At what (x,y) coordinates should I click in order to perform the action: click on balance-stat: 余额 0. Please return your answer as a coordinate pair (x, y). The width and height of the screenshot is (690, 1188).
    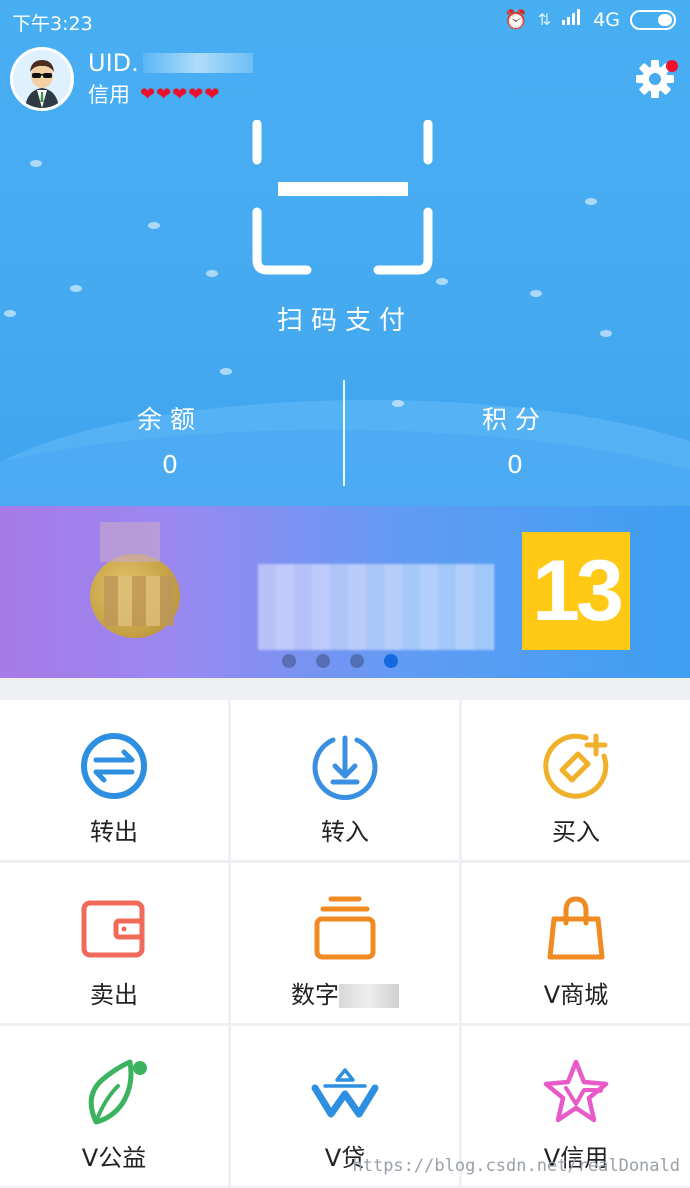
    Looking at the image, I should click on (170, 439).